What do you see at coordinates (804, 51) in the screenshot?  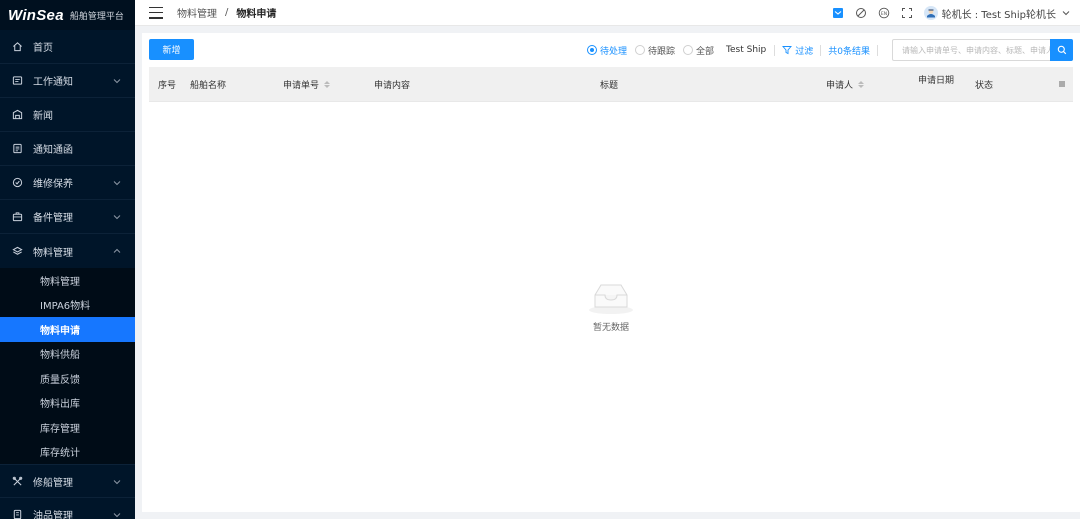 I see `filter-label: 过滤` at bounding box center [804, 51].